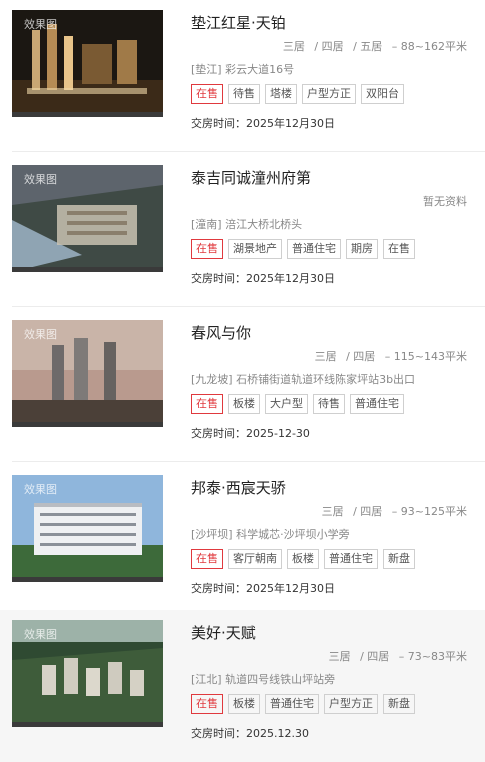 This screenshot has width=485, height=762. I want to click on listing-address: [沙坪坝] 科学城芯·沙坪坝小学旁, so click(270, 534).